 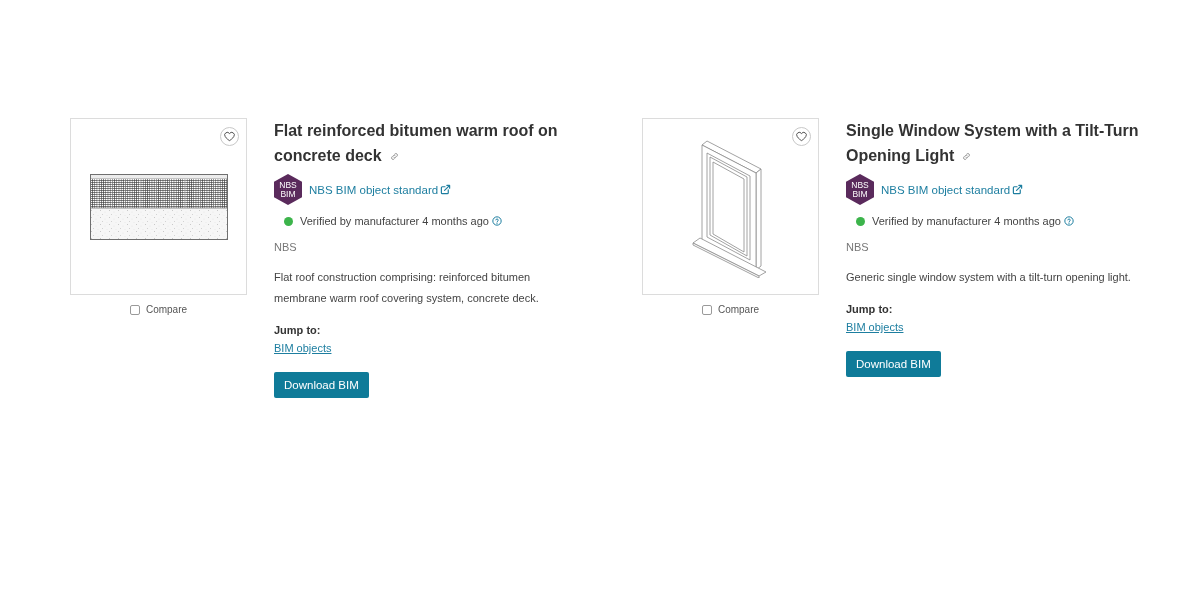 What do you see at coordinates (407, 288) in the screenshot?
I see `product-description: Flat roof construction comprising: reinforced bitumen membrane warm roof covering system, concrete deck.` at bounding box center [407, 288].